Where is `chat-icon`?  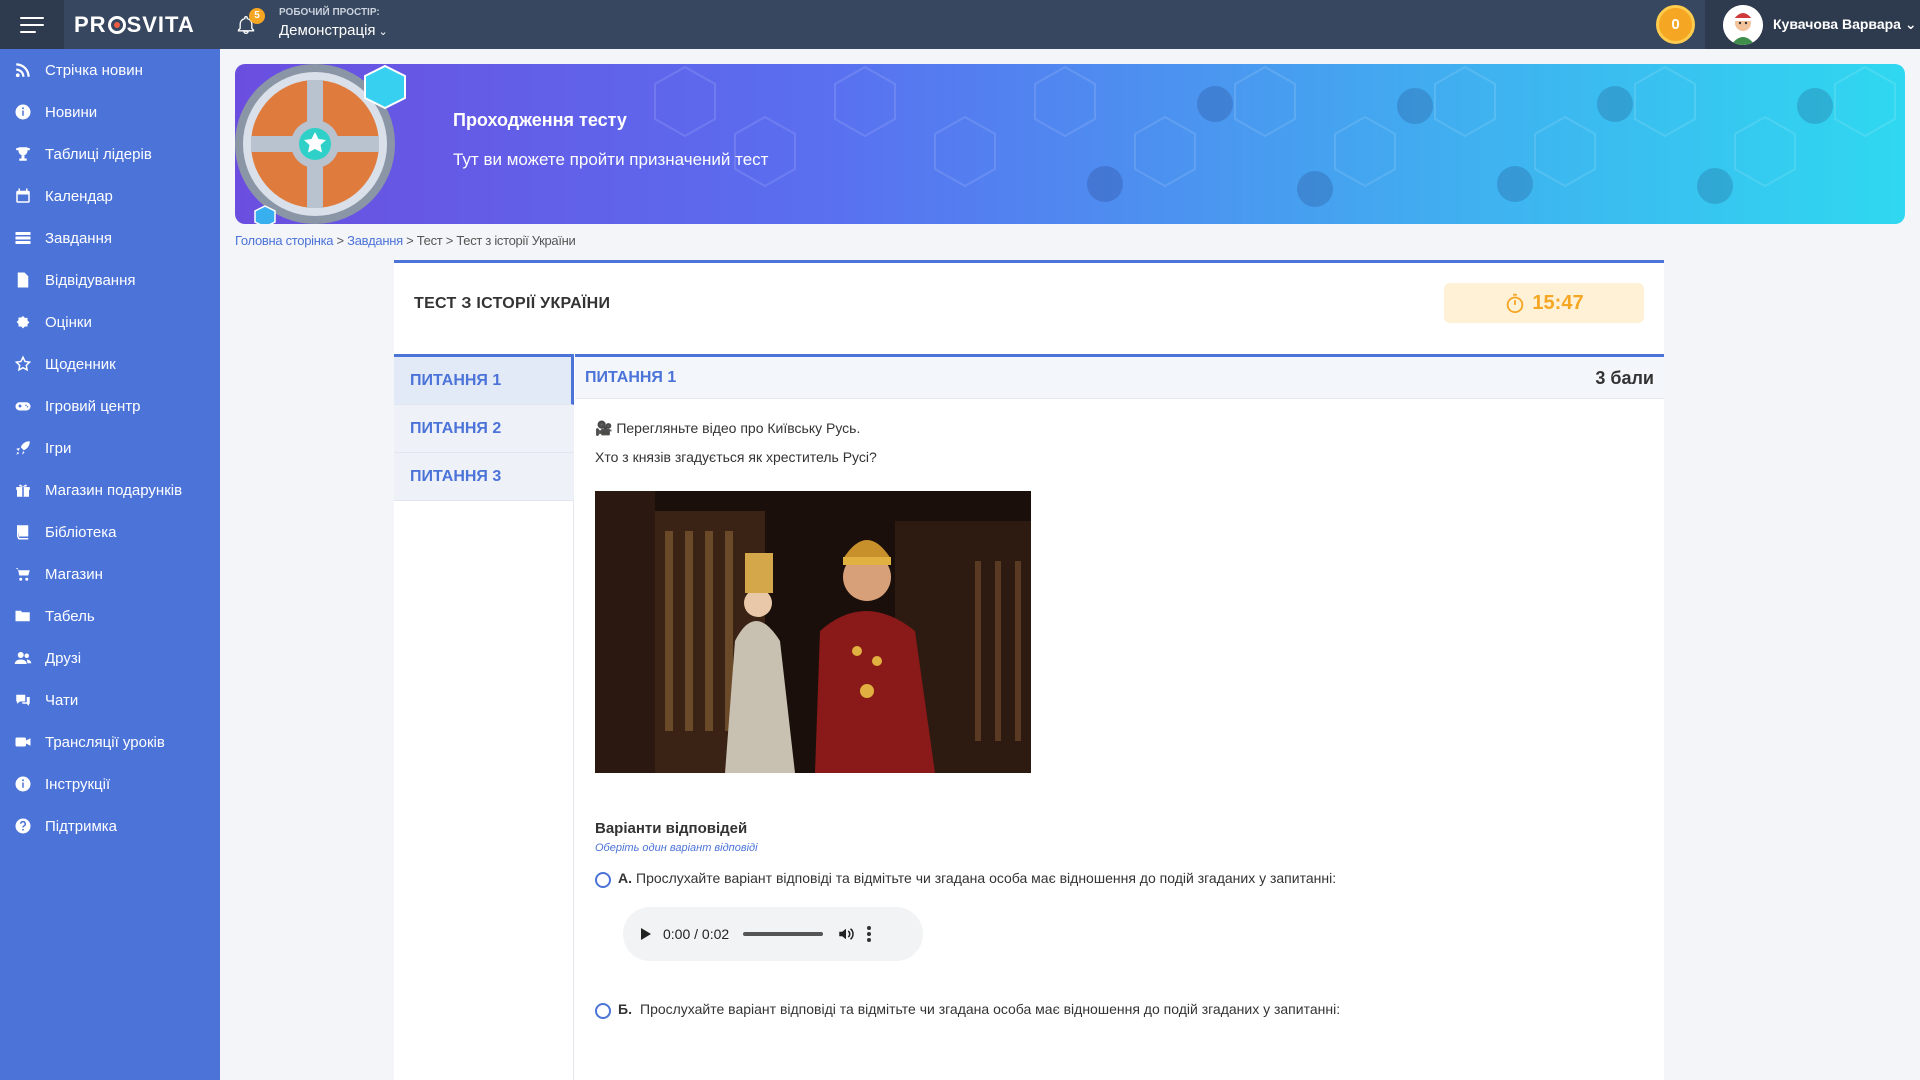
chat-icon is located at coordinates (23, 700).